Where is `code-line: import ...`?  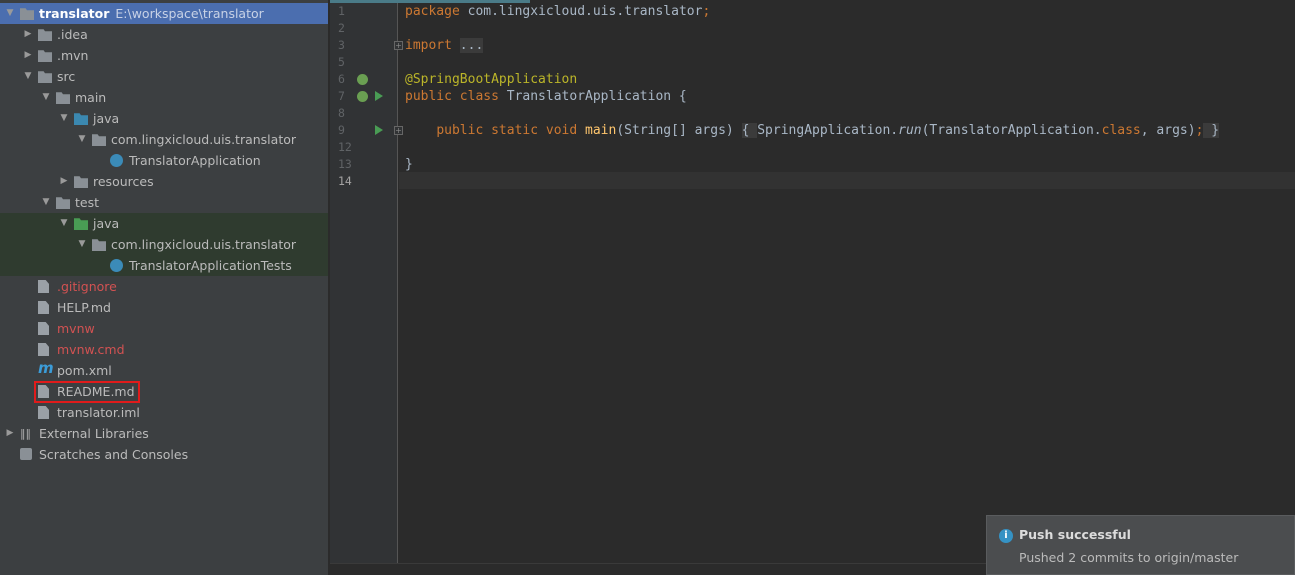 code-line: import ... is located at coordinates (444, 45).